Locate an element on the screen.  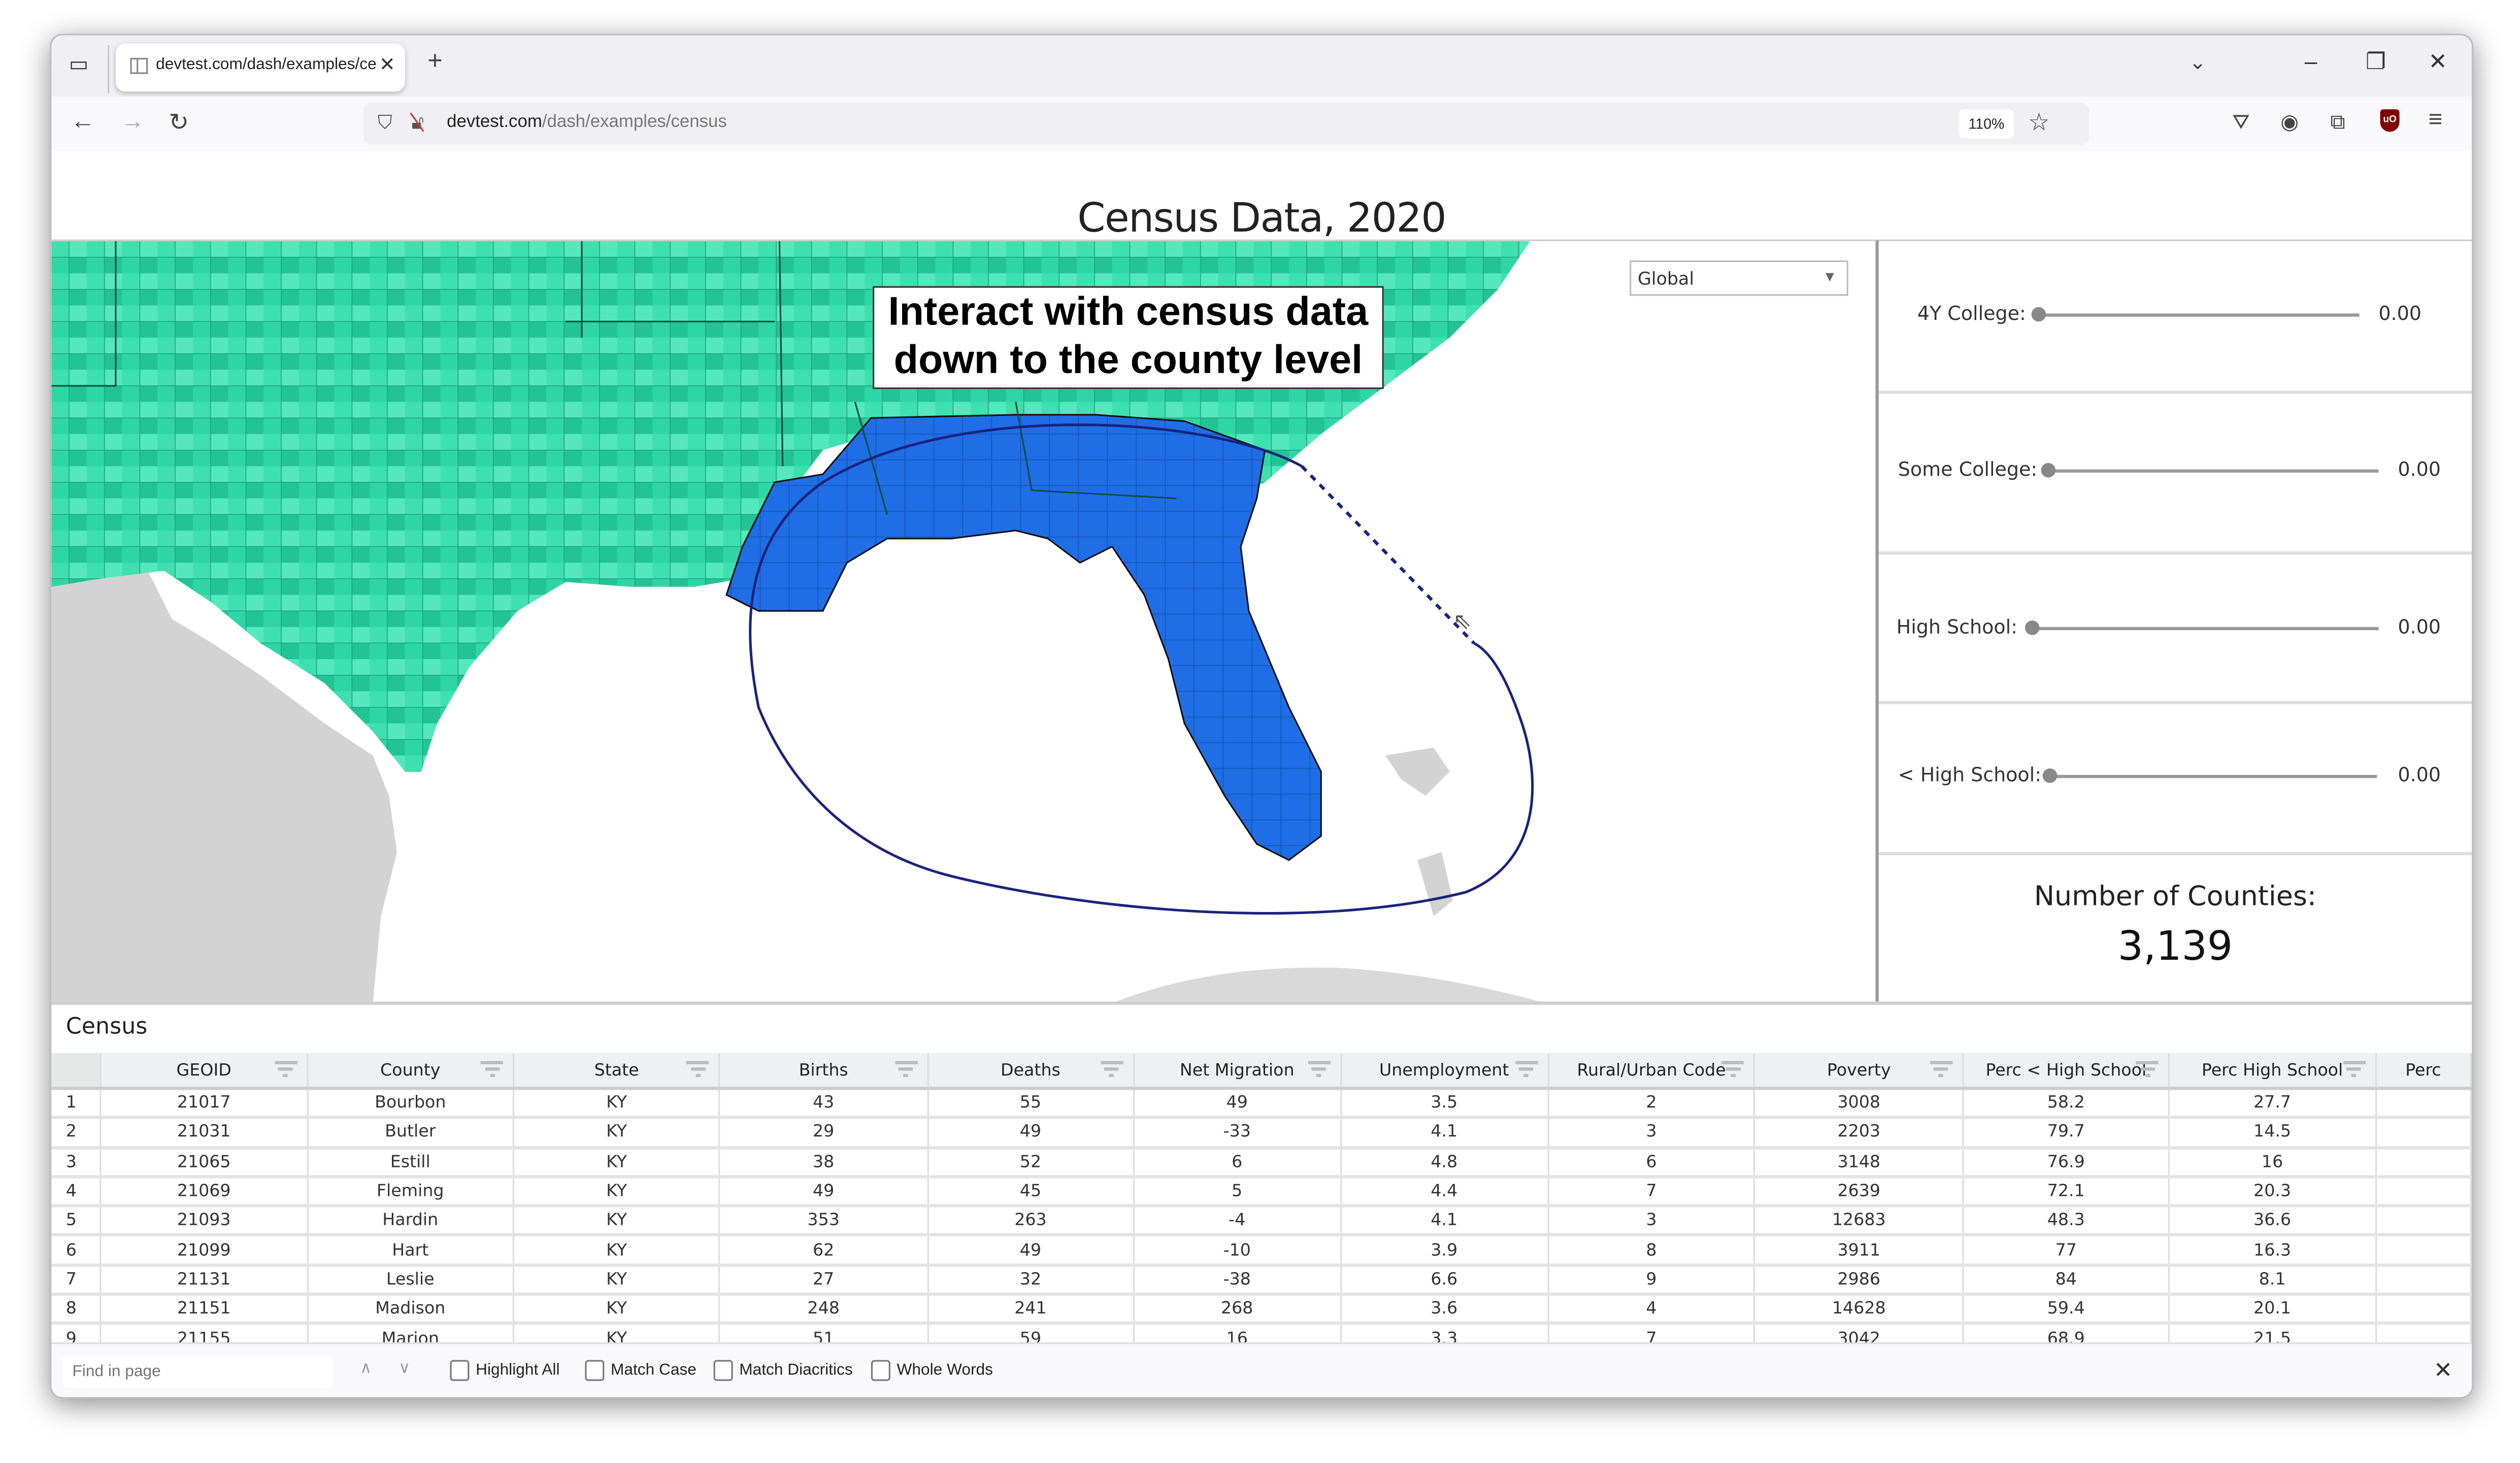
table-cell: 62 is located at coordinates (824, 1251).